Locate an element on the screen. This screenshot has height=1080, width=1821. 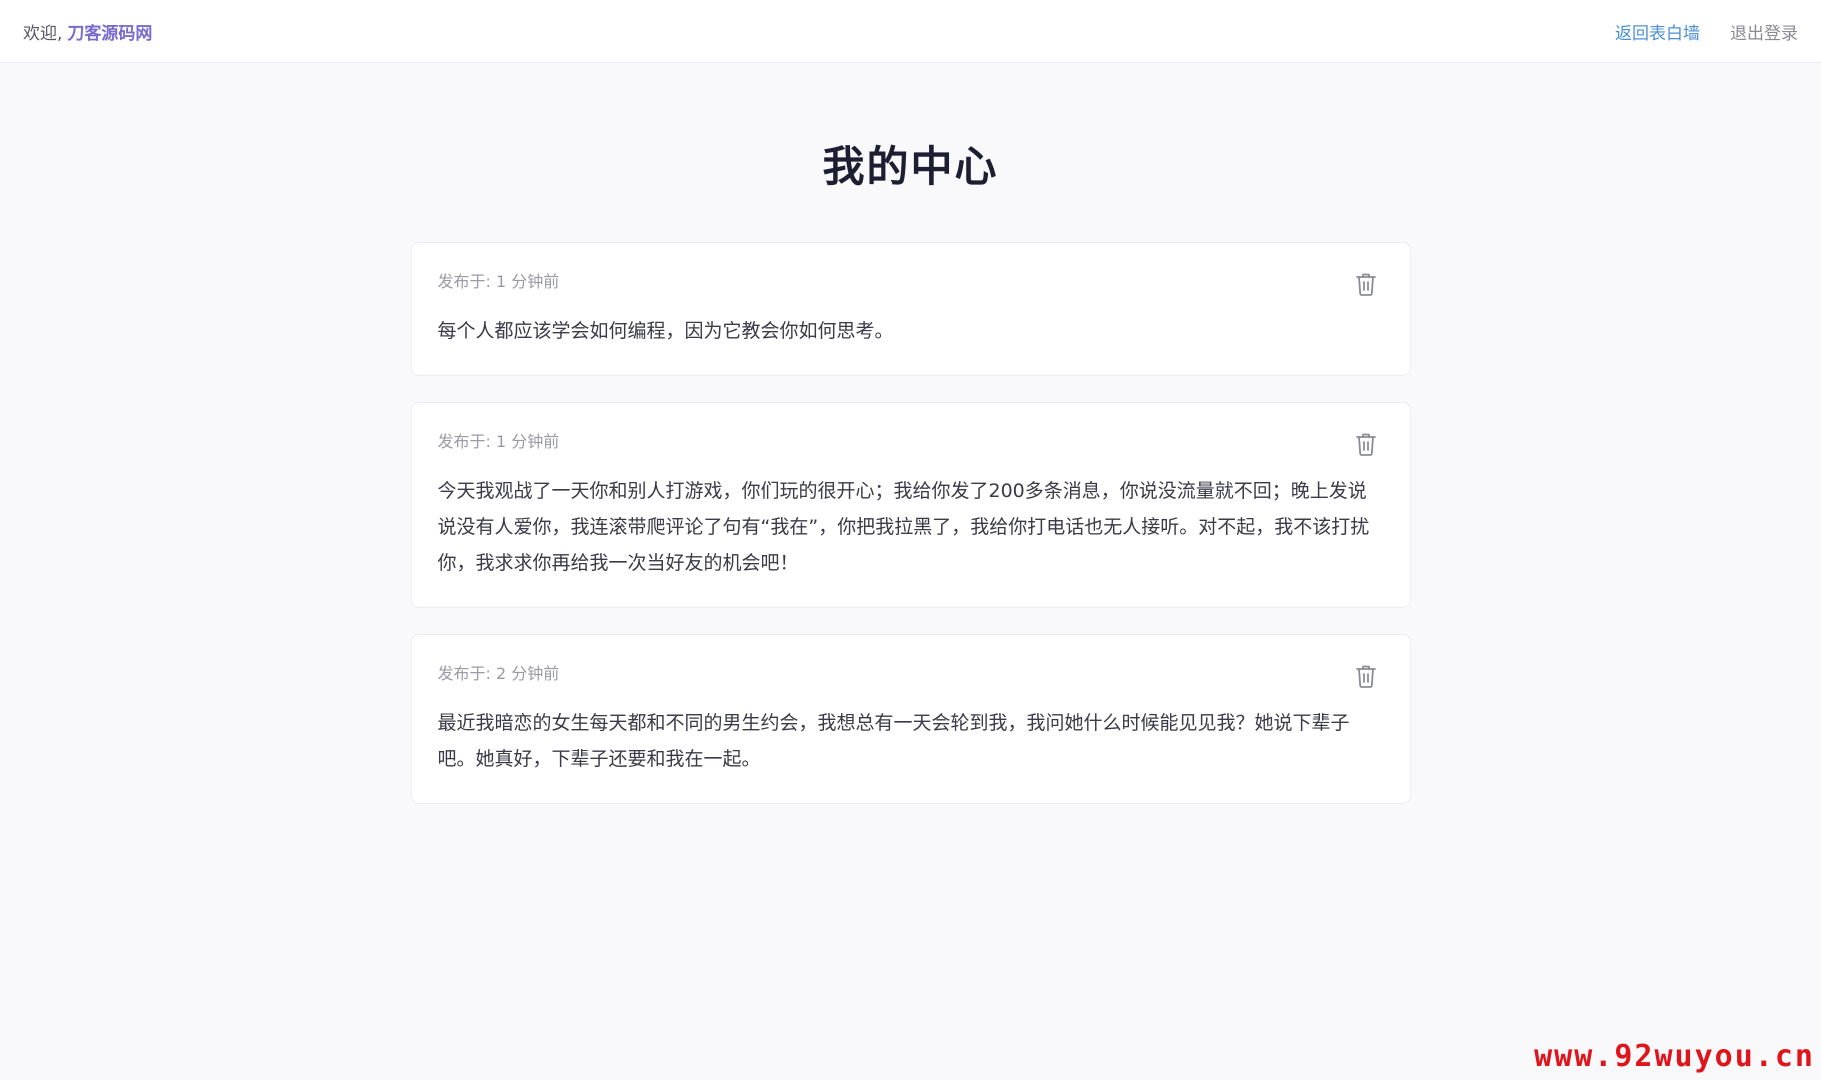
page-title: 我的中心 is located at coordinates (910, 166).